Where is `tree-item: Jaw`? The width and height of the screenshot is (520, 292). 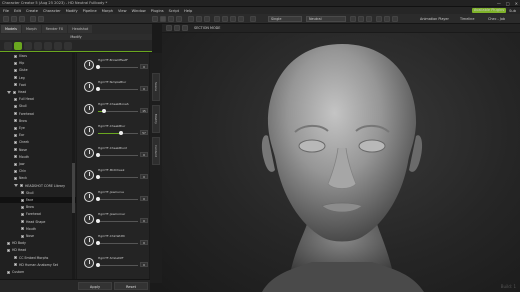
tree-item: Jaw is located at coordinates (19, 164).